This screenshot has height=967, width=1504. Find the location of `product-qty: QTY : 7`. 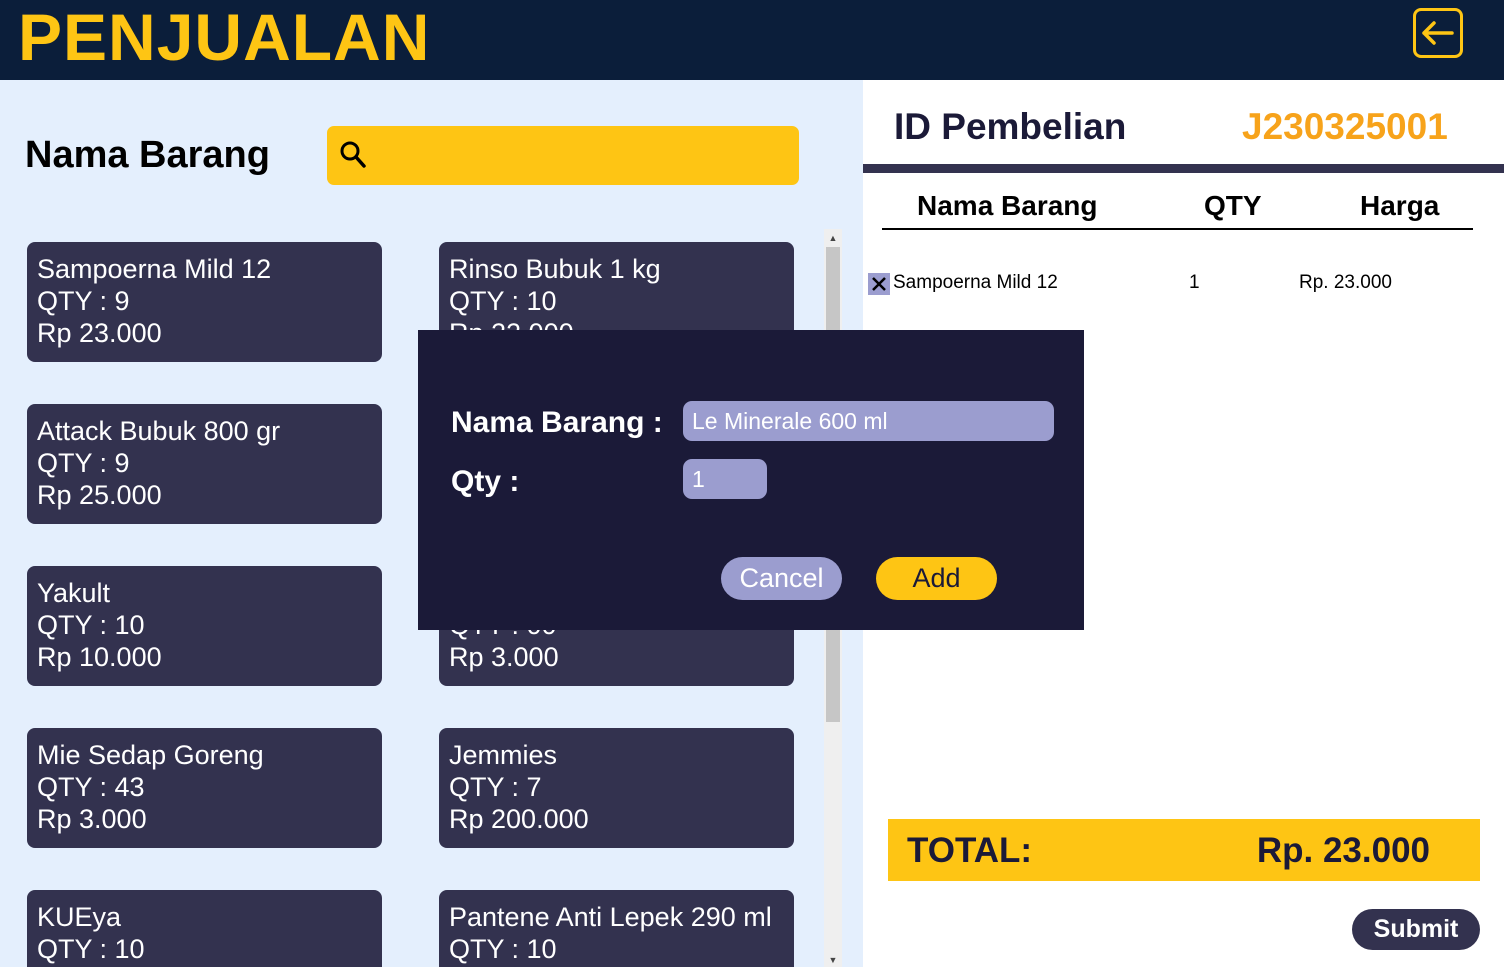

product-qty: QTY : 7 is located at coordinates (495, 787).